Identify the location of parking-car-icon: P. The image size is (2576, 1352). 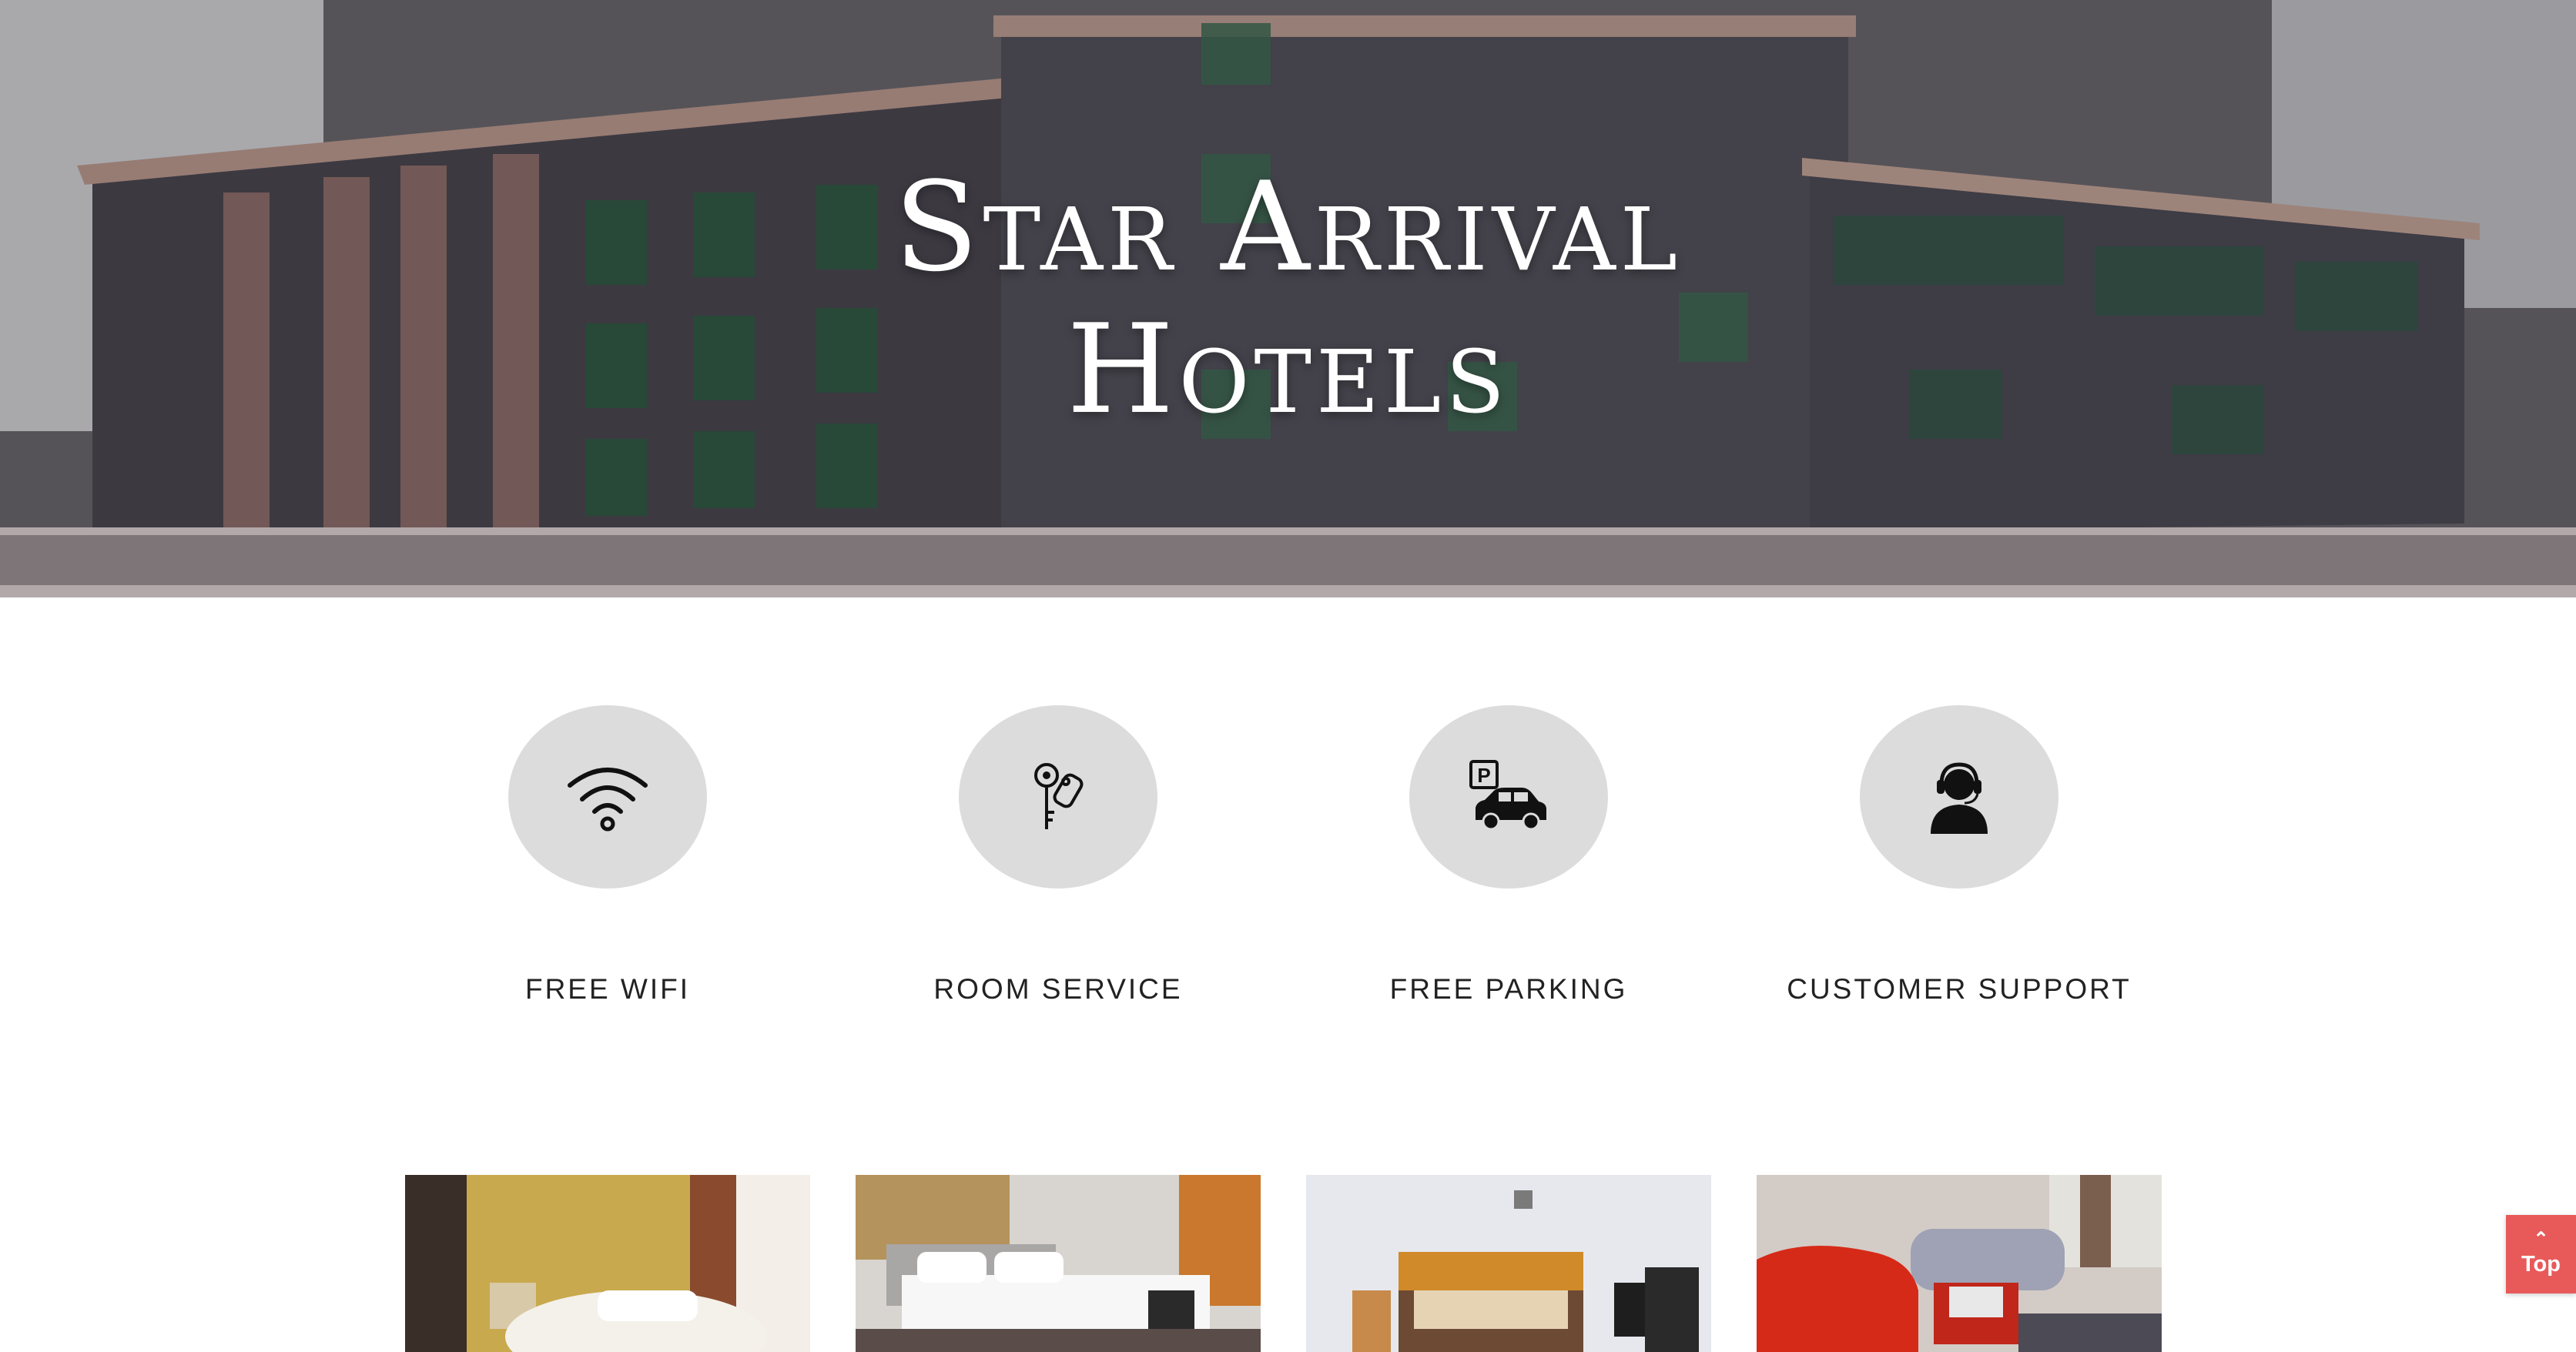
(1507, 795).